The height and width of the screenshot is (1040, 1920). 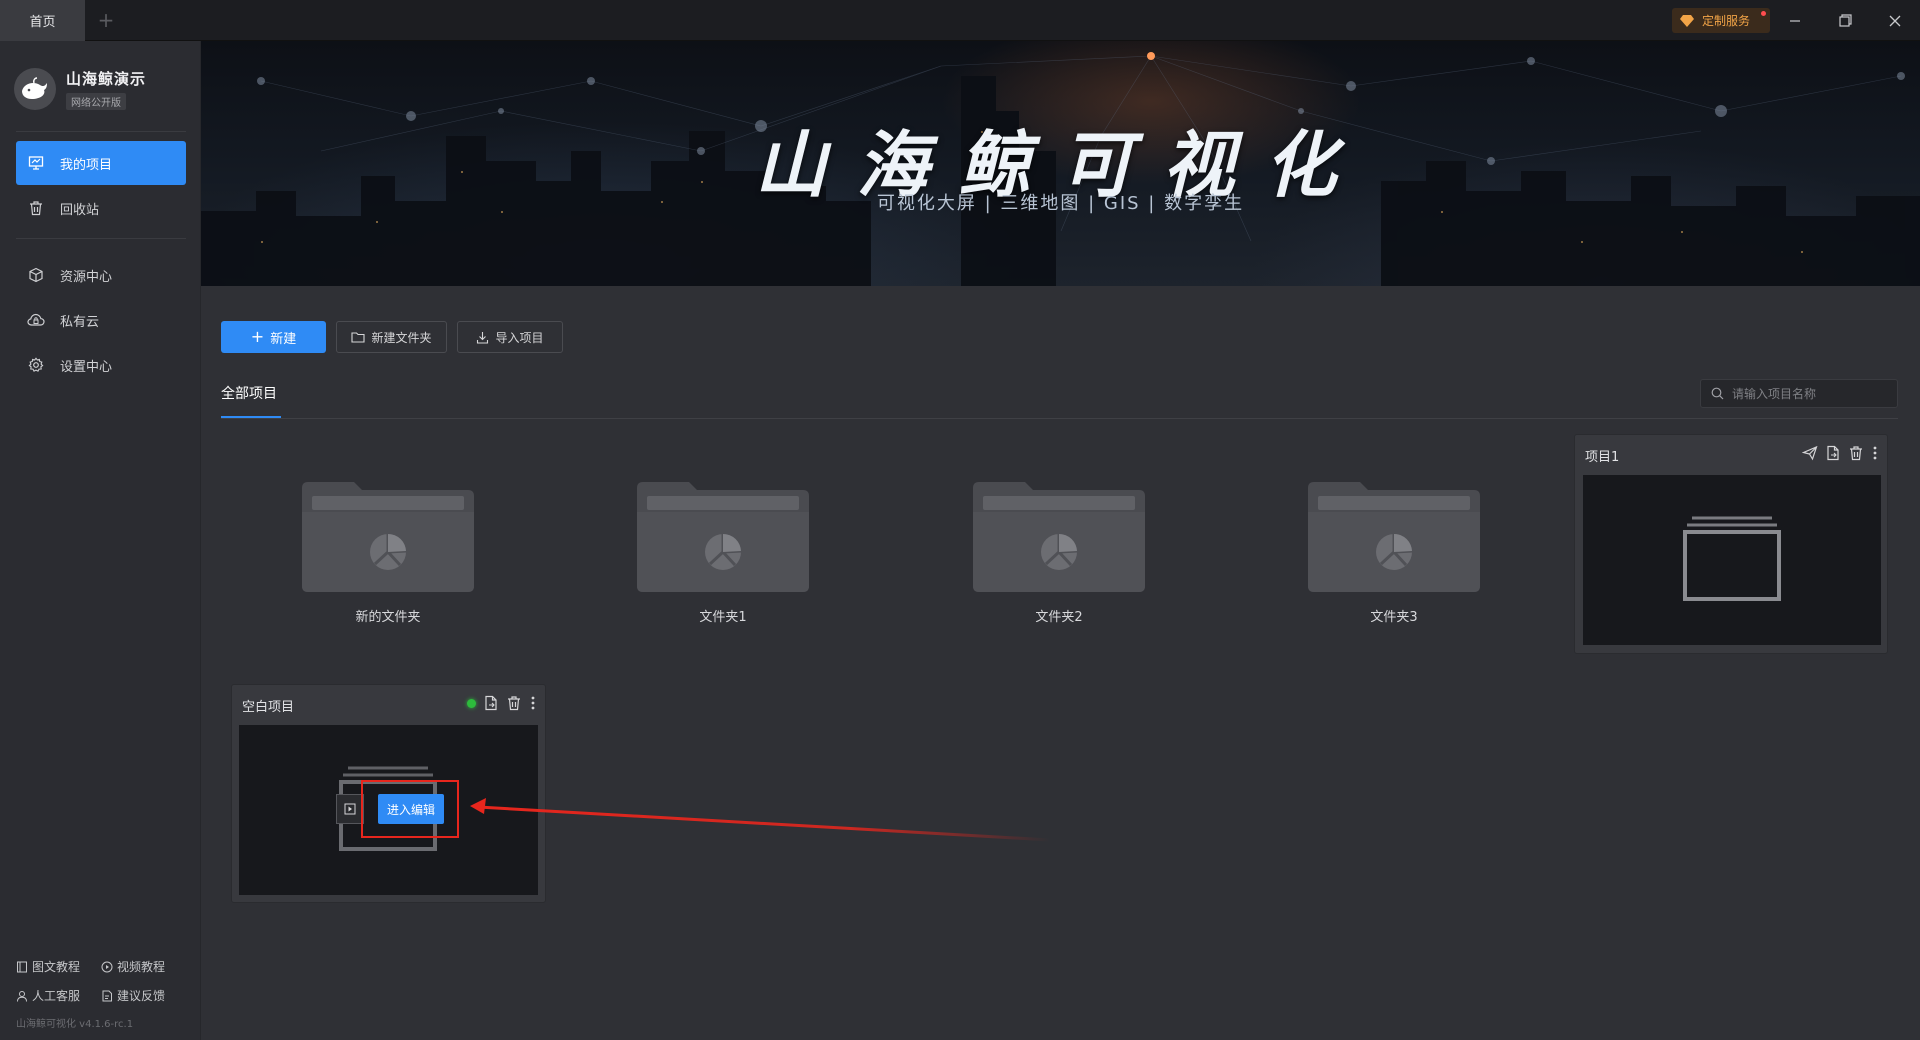 What do you see at coordinates (96, 101) in the screenshot?
I see `brand-badge: 网络公开版` at bounding box center [96, 101].